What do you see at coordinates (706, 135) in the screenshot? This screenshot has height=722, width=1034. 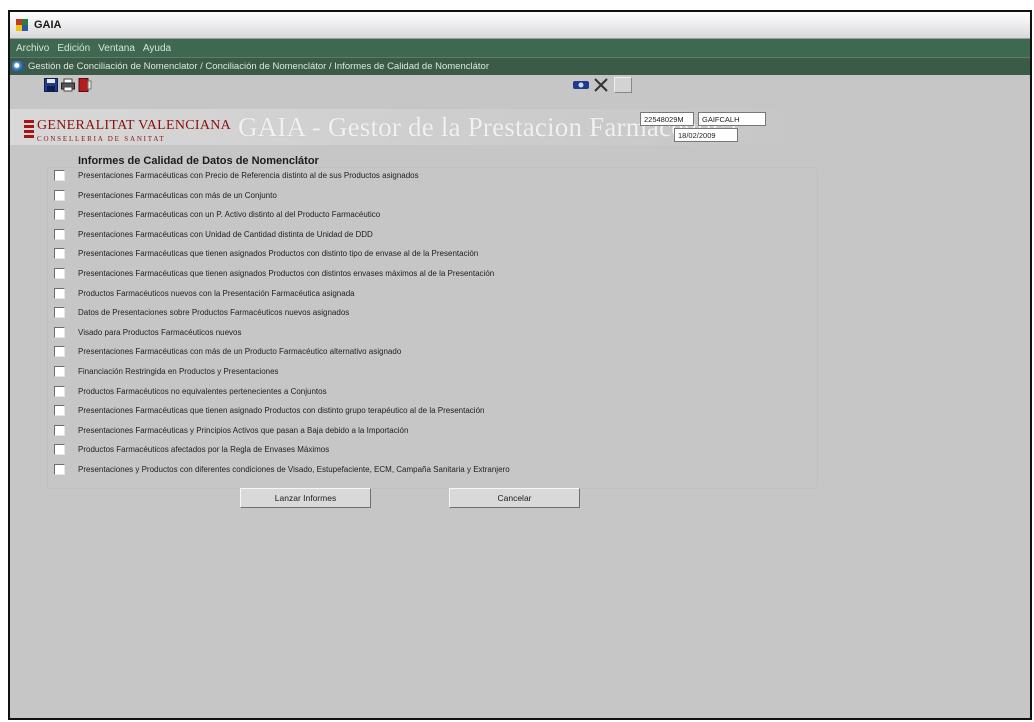 I see `date-field: 18/02/2009` at bounding box center [706, 135].